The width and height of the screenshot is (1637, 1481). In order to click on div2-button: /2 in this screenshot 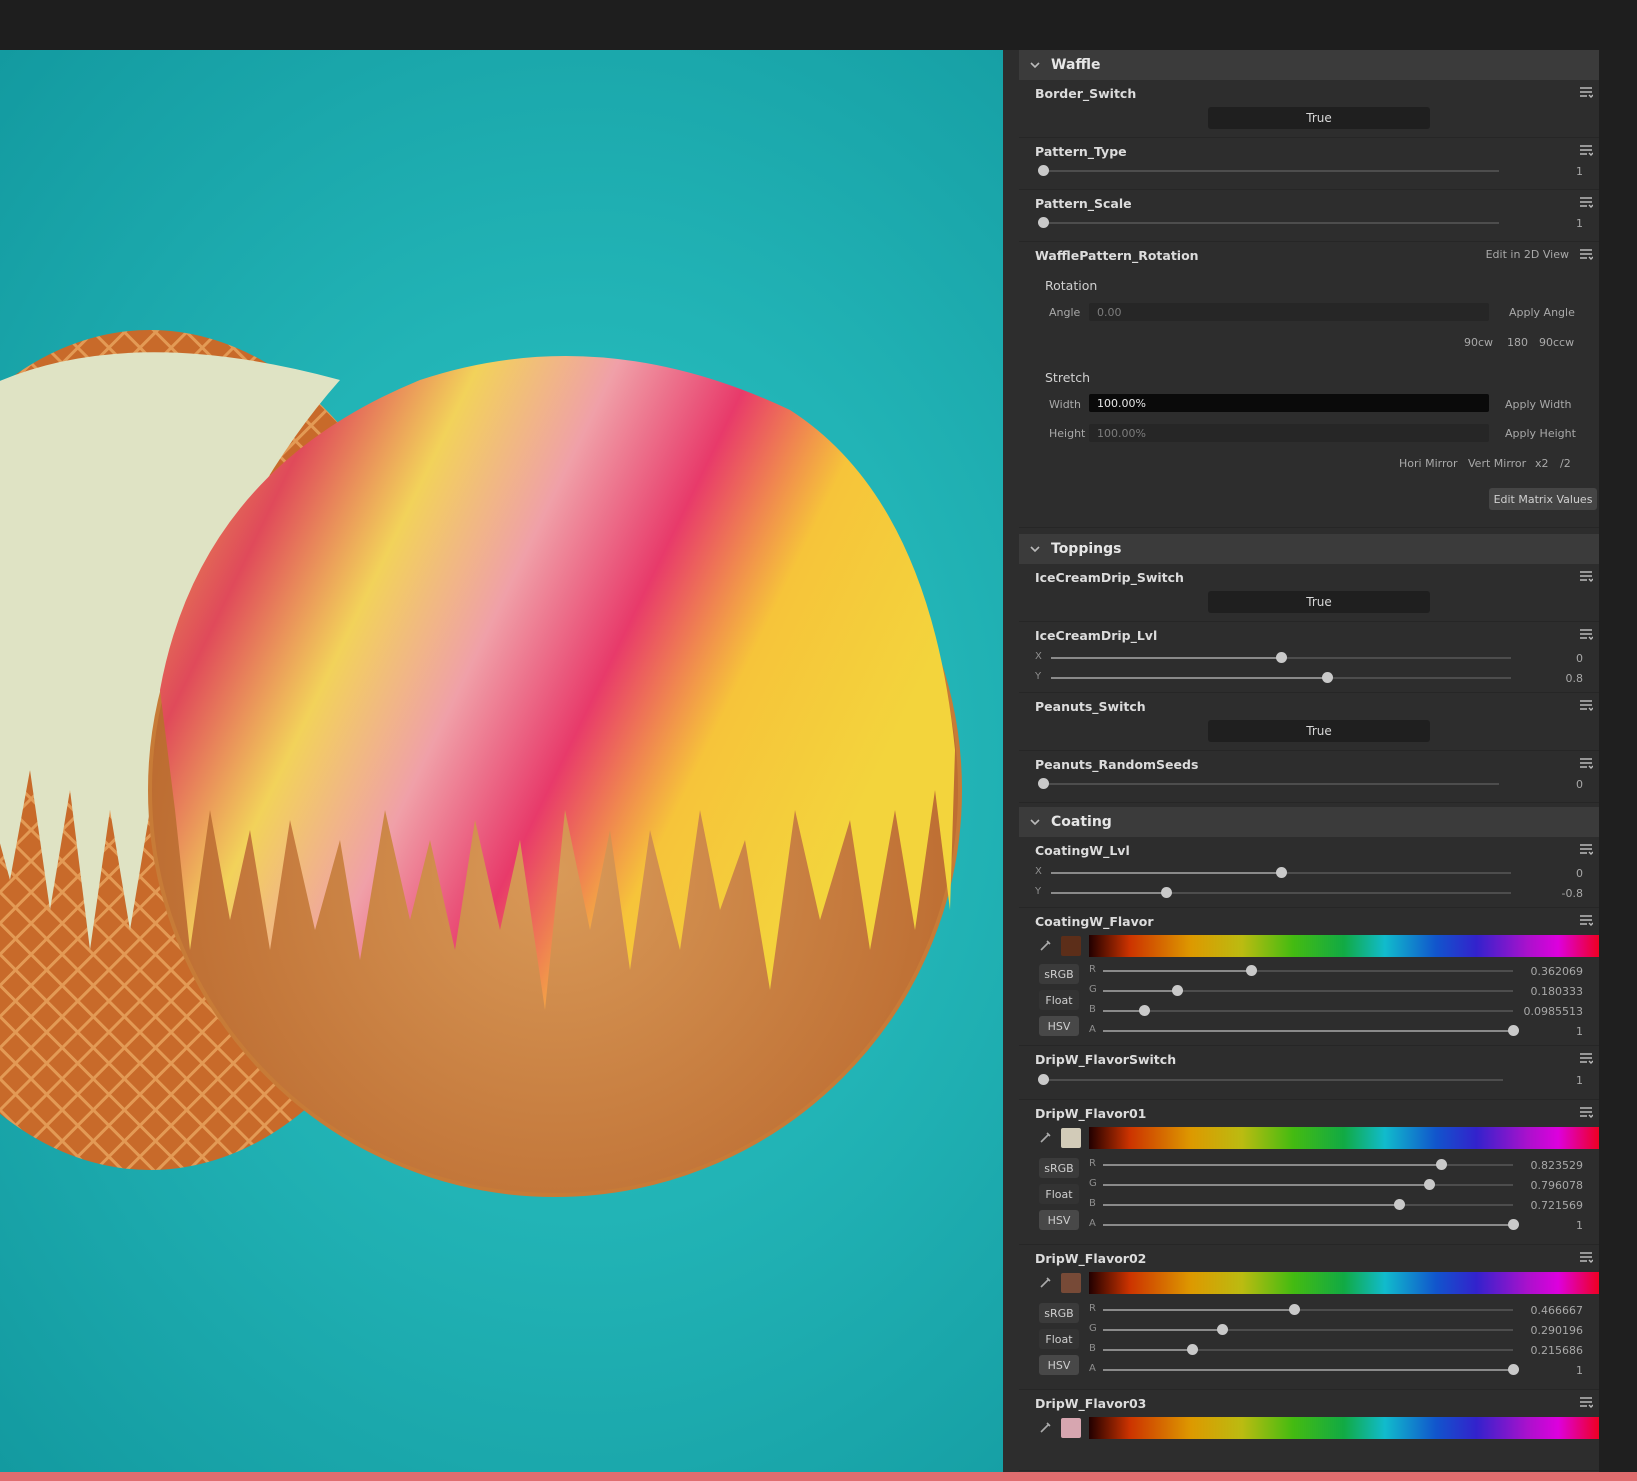, I will do `click(1565, 463)`.